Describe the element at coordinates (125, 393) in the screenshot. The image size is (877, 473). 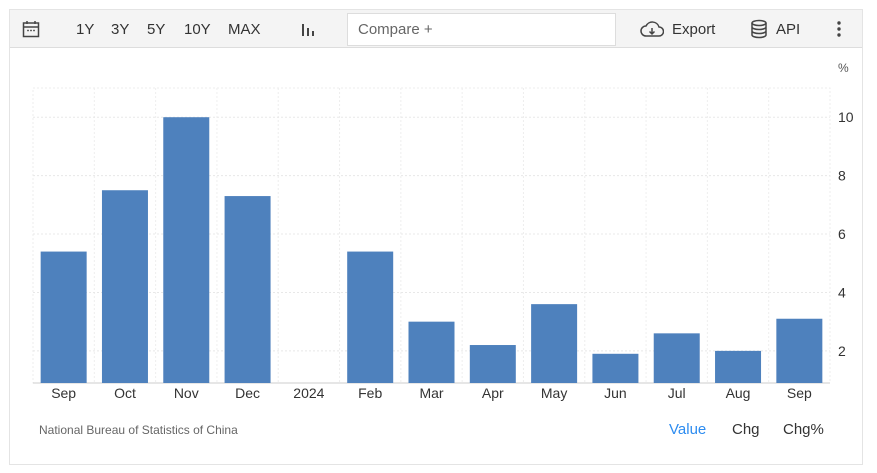
I see `x-tick-label: Oct` at that location.